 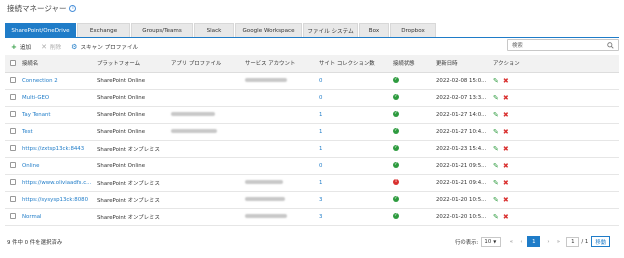 What do you see at coordinates (280, 64) in the screenshot?
I see `col-header-service-account: サービス アカウント` at bounding box center [280, 64].